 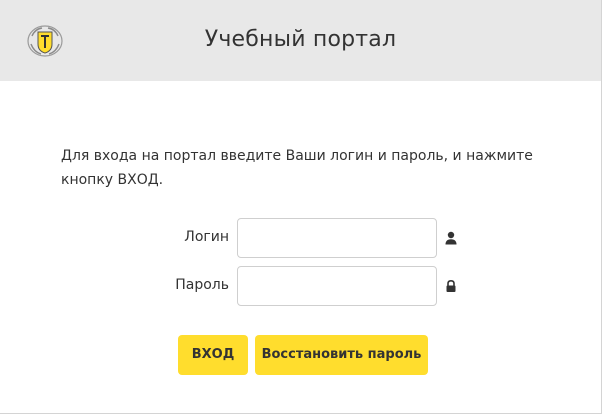 What do you see at coordinates (451, 285) in the screenshot?
I see `lock-icon` at bounding box center [451, 285].